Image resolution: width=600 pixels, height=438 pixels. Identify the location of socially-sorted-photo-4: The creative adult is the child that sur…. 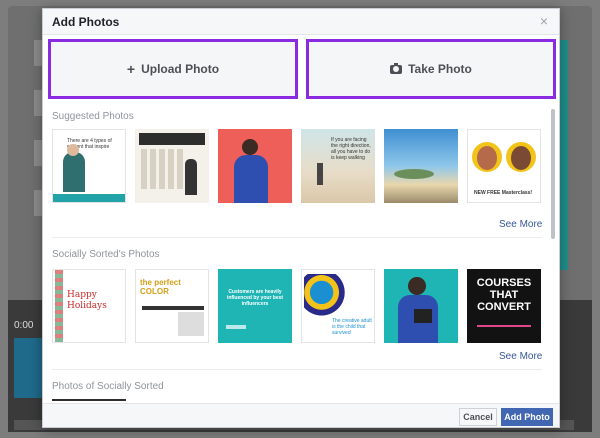
(338, 306).